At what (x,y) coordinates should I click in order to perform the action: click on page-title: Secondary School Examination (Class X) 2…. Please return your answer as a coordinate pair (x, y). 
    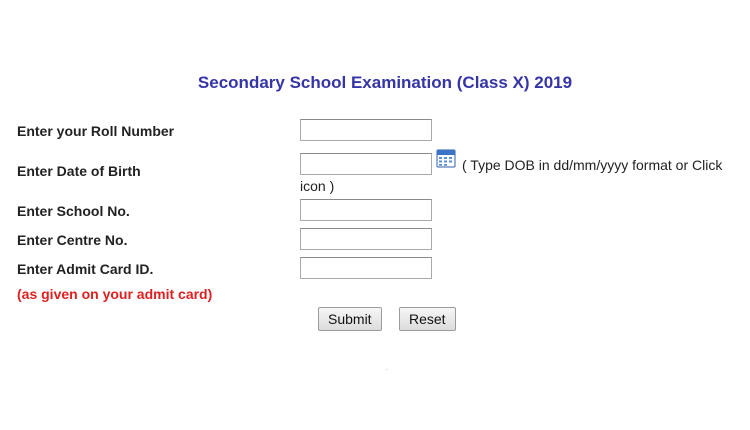
    Looking at the image, I should click on (385, 82).